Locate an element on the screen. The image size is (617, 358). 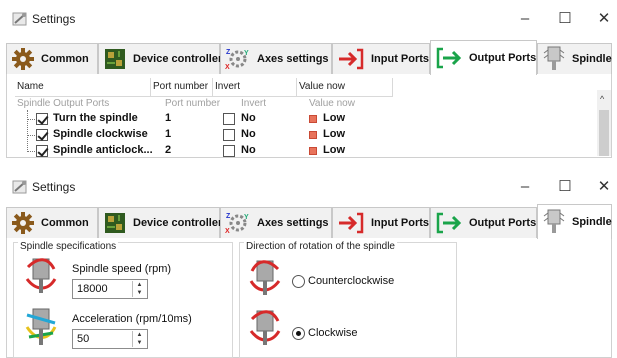
group-row-name: Spindle Output Ports is located at coordinates (63, 103).